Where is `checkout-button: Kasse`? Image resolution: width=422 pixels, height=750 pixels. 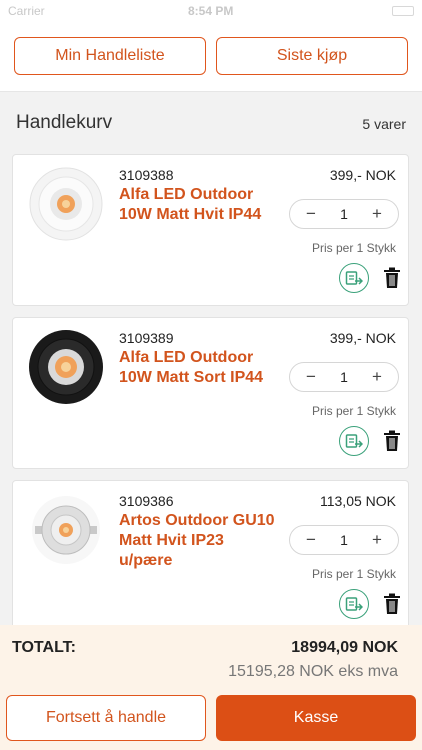 checkout-button: Kasse is located at coordinates (316, 718).